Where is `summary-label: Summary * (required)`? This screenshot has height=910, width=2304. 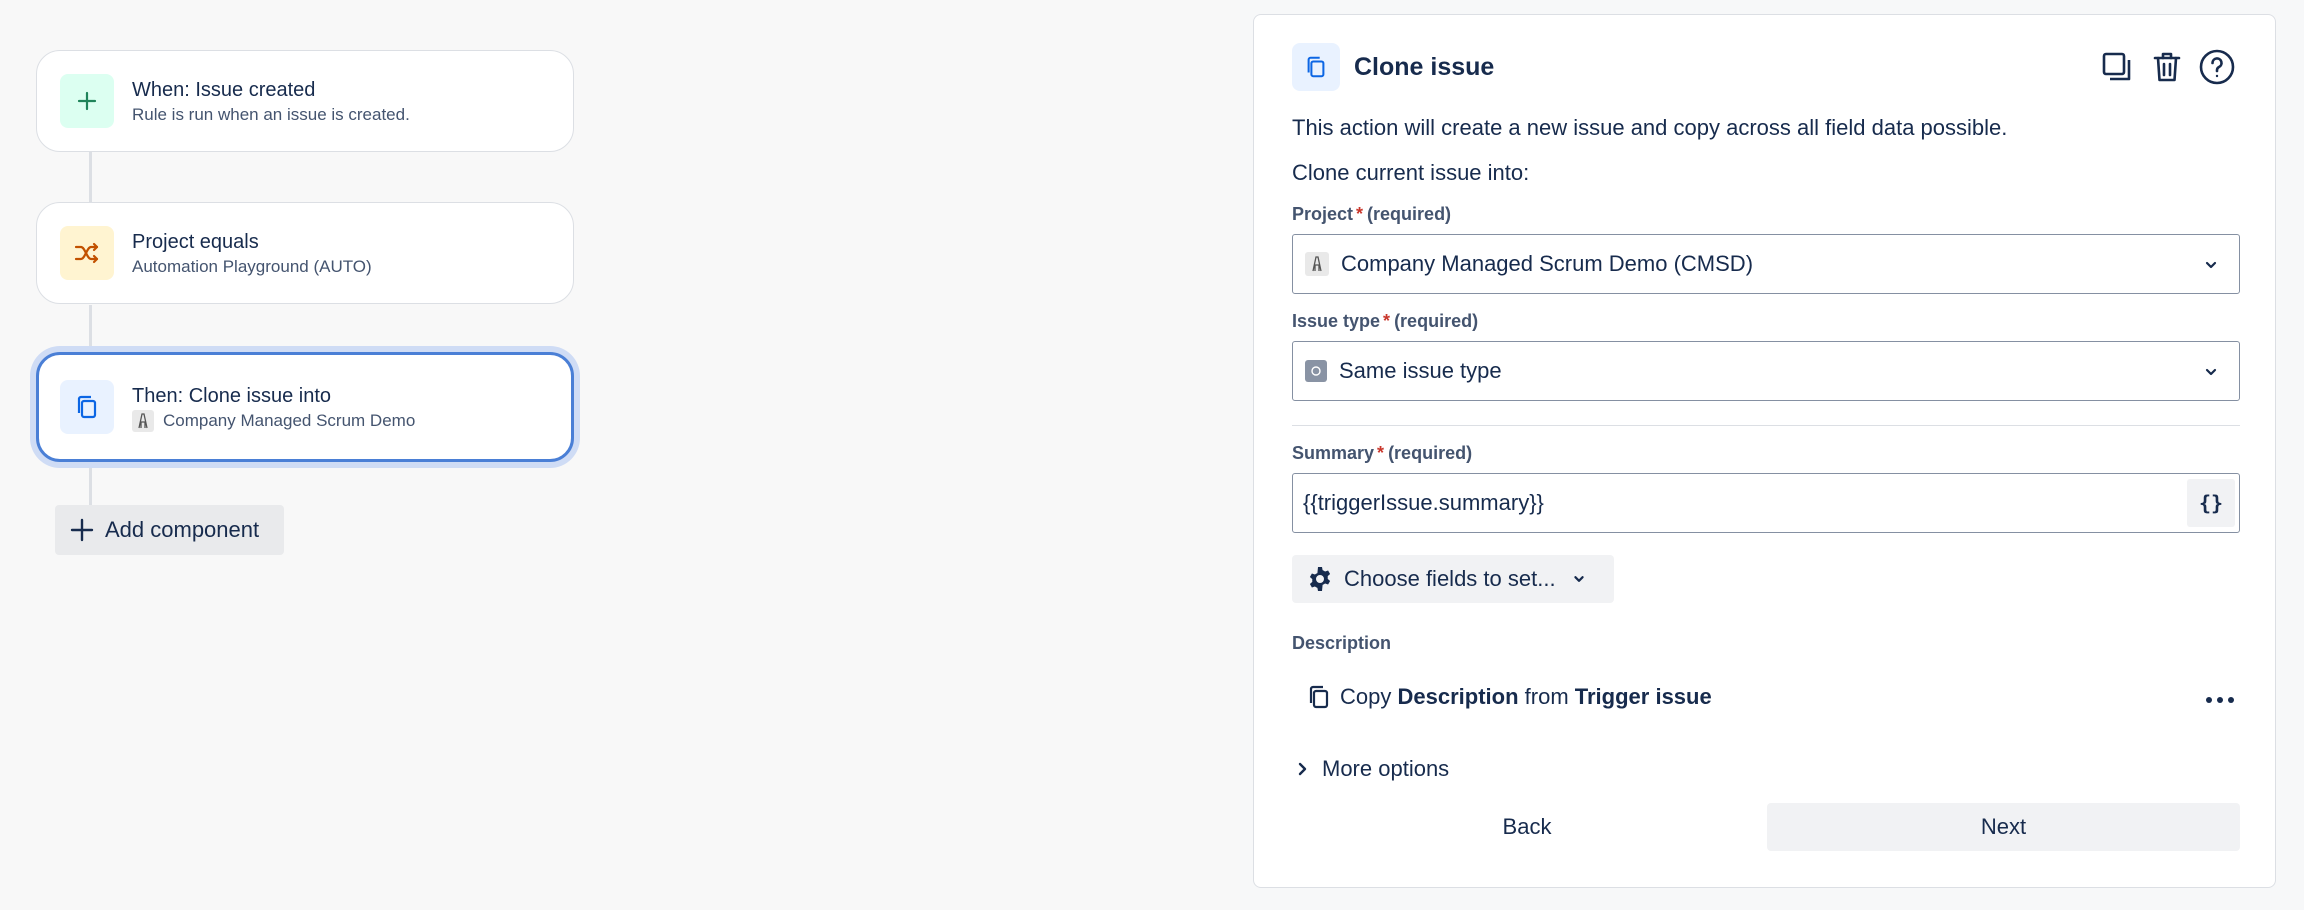
summary-label: Summary * (required) is located at coordinates (1382, 453).